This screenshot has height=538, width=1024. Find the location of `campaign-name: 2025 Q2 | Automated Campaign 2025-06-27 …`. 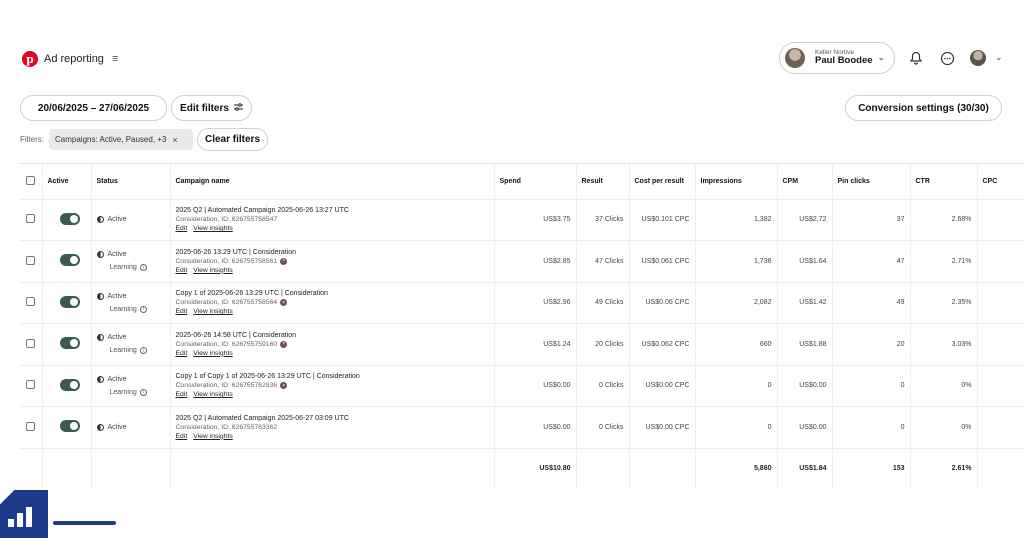

campaign-name: 2025 Q2 | Automated Campaign 2025-06-27 … is located at coordinates (332, 418).